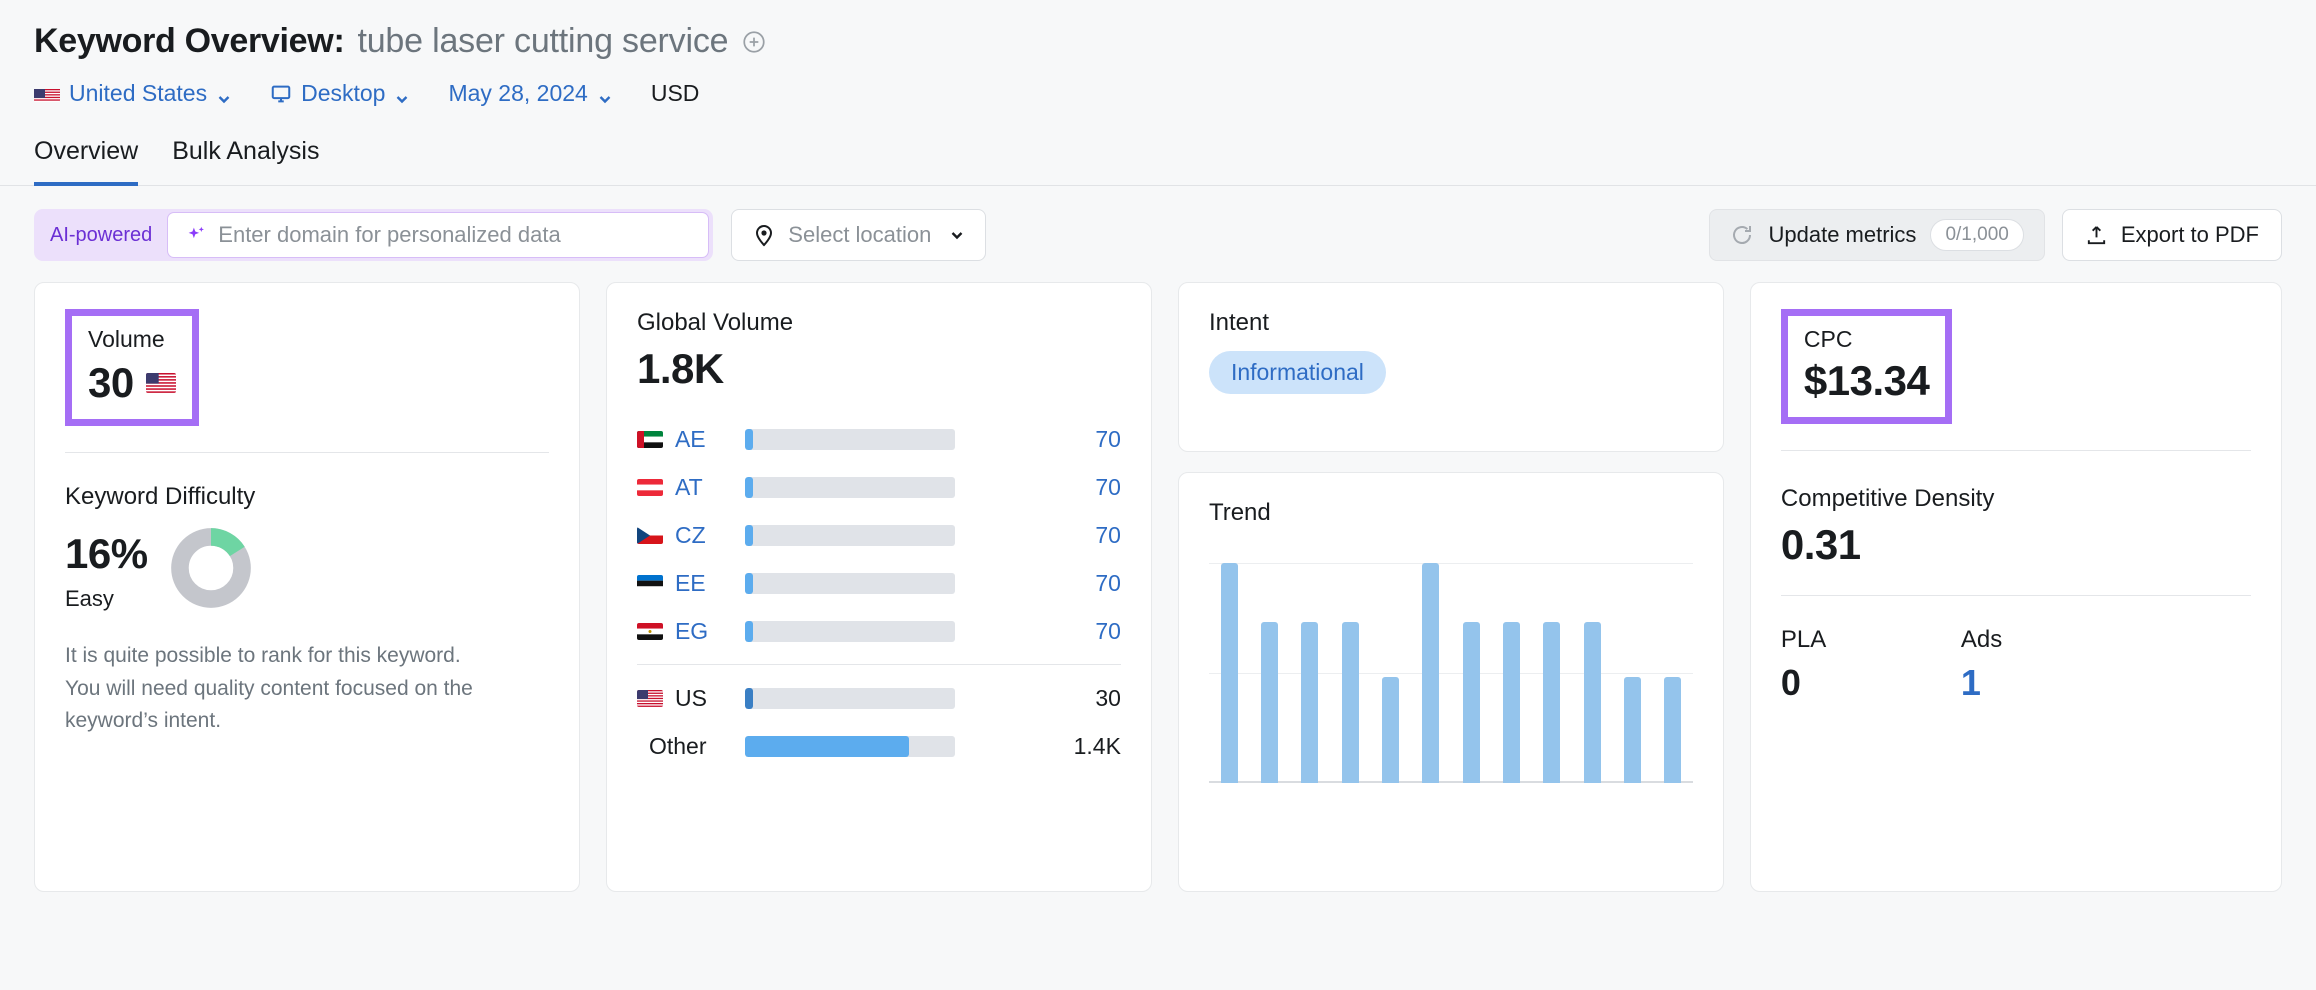  I want to click on country-cell: EE, so click(690, 583).